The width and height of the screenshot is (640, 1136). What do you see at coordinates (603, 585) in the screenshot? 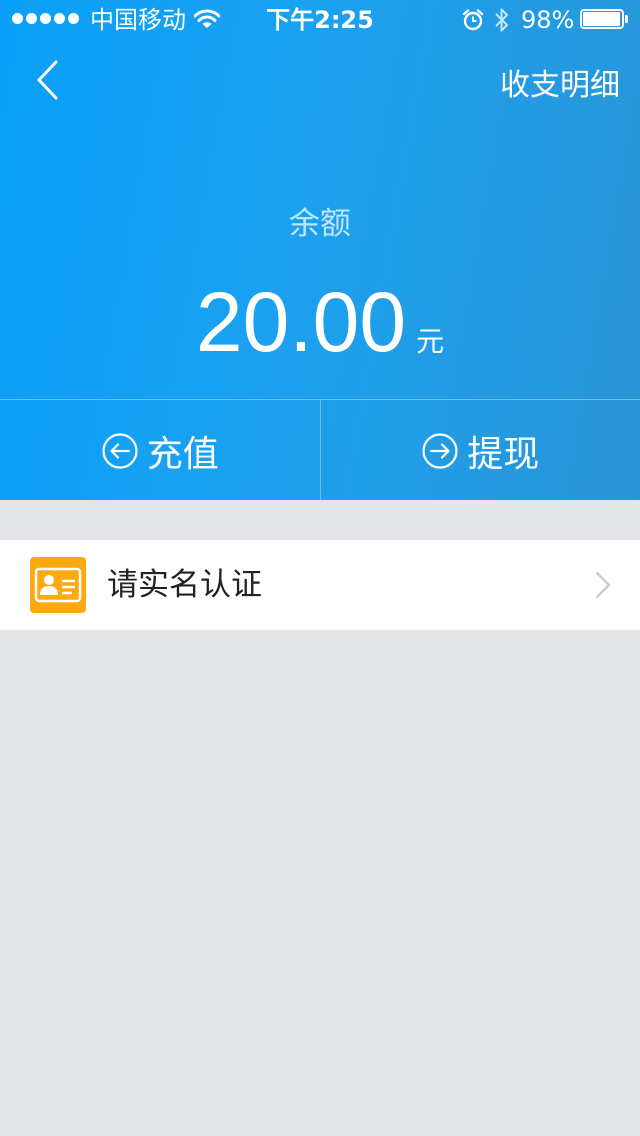
I see `chevron-right-icon` at bounding box center [603, 585].